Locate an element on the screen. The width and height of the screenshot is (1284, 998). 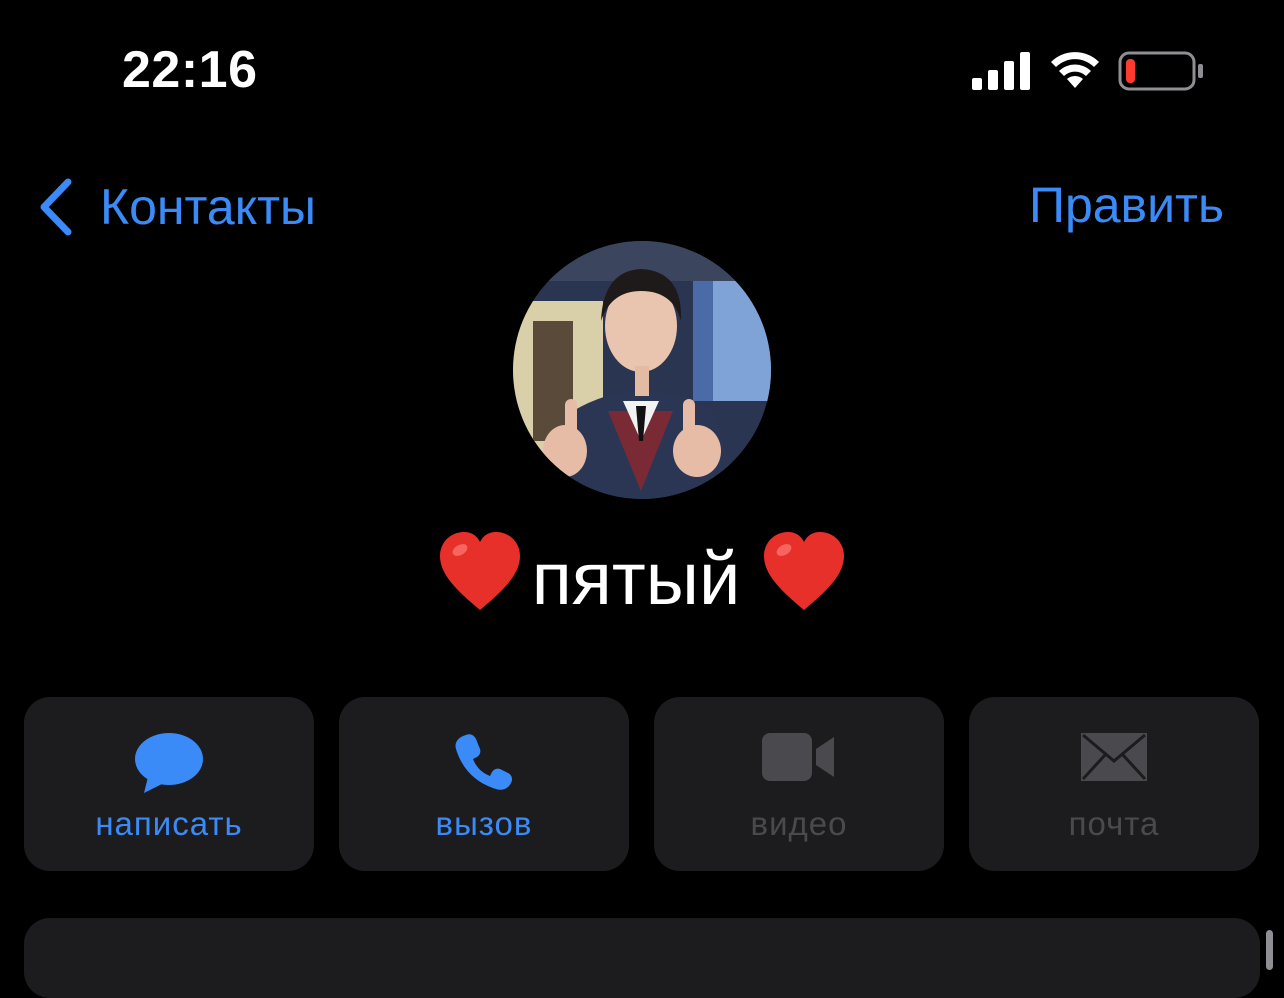
video-button: видео is located at coordinates (799, 784).